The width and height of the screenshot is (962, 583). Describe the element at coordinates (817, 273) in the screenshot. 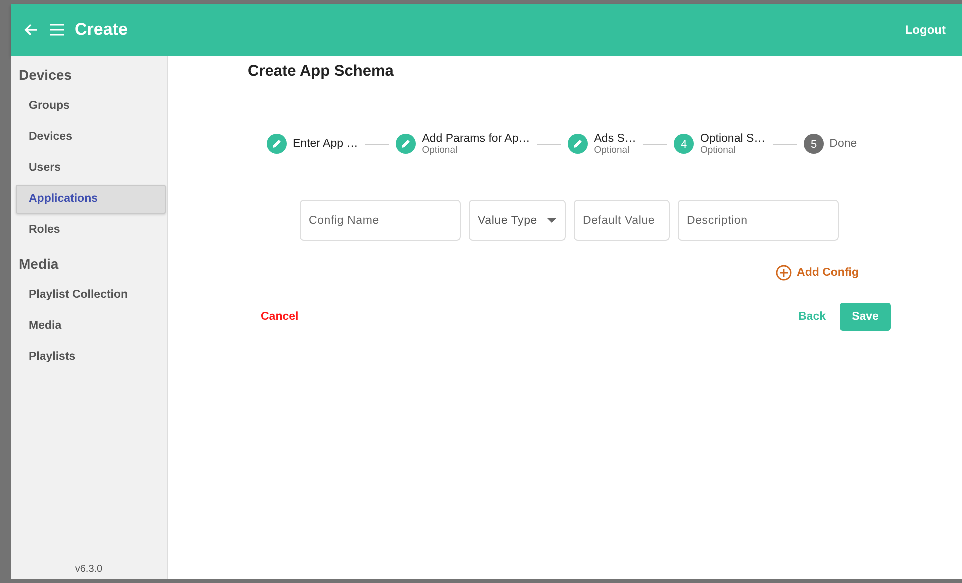

I see `add-config-button: Add Config` at that location.